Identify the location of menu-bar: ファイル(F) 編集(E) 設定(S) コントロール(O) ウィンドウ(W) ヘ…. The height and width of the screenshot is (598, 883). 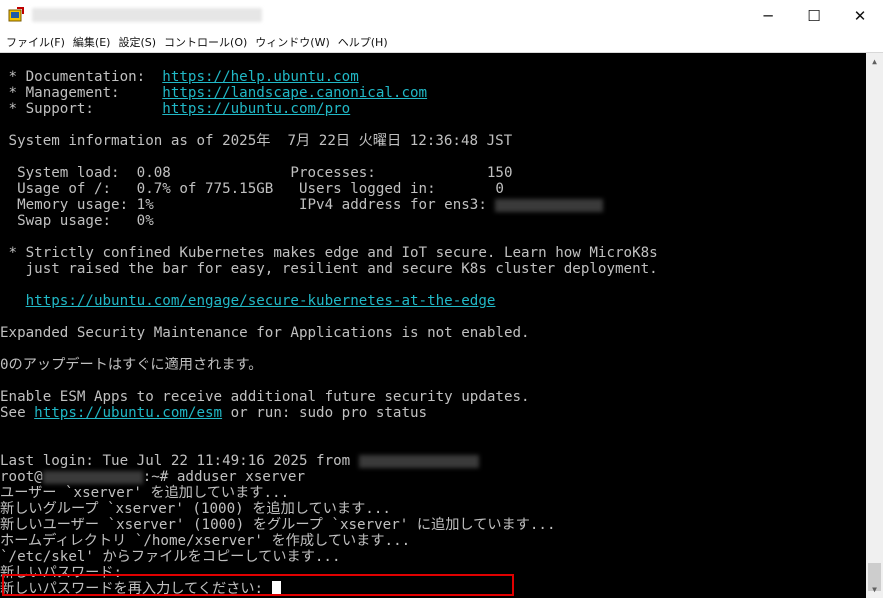
(441, 42).